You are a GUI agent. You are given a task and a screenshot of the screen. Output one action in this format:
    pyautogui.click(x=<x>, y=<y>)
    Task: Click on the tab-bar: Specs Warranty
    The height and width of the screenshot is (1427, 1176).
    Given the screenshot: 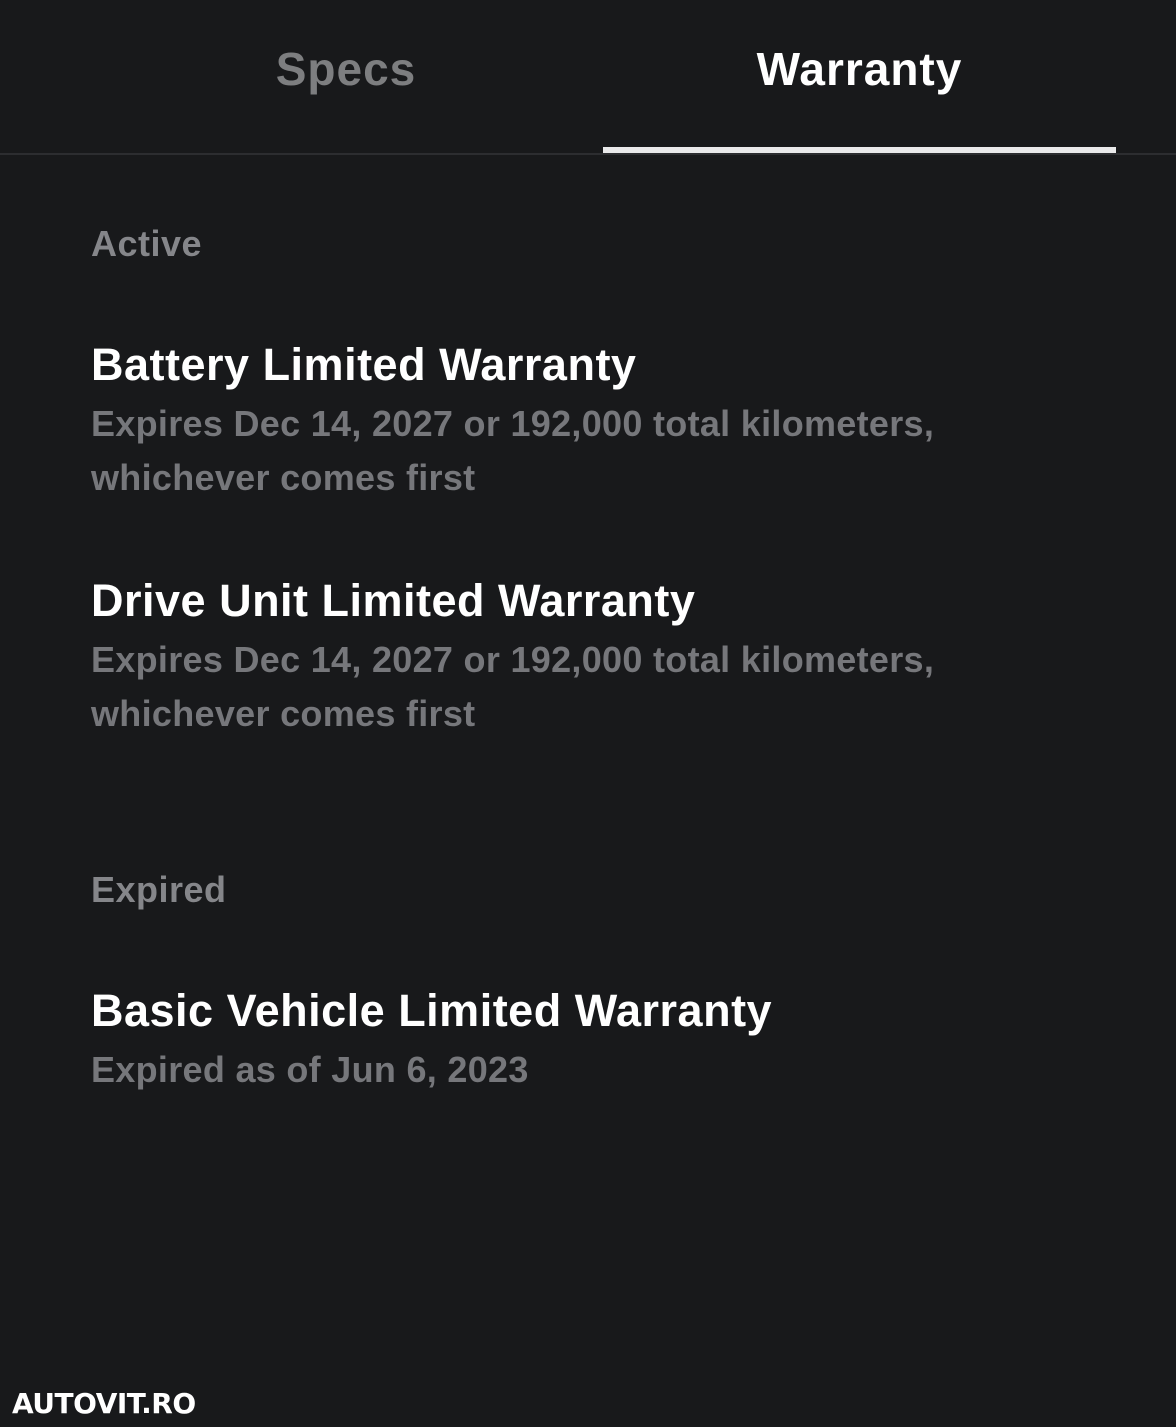 What is the action you would take?
    pyautogui.click(x=588, y=77)
    